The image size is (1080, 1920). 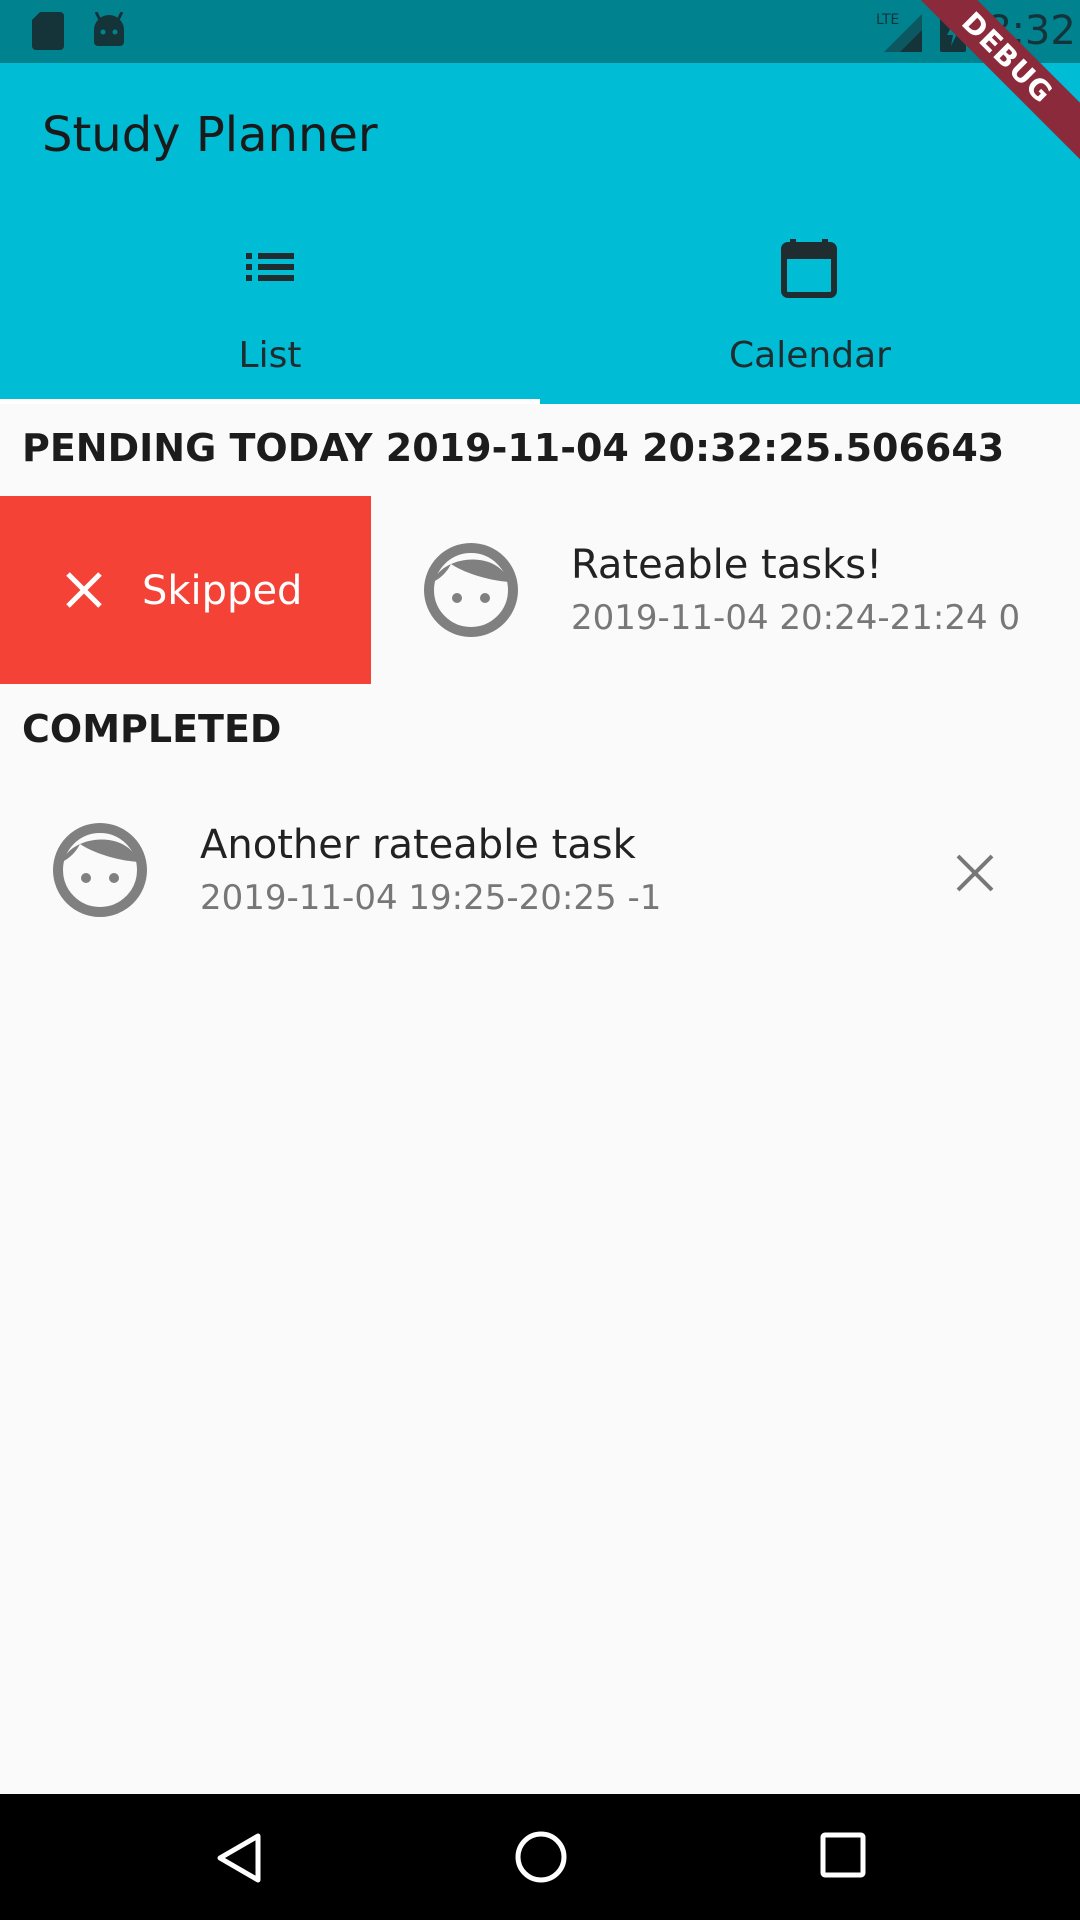 What do you see at coordinates (210, 135) in the screenshot?
I see `app-title: Study Planner` at bounding box center [210, 135].